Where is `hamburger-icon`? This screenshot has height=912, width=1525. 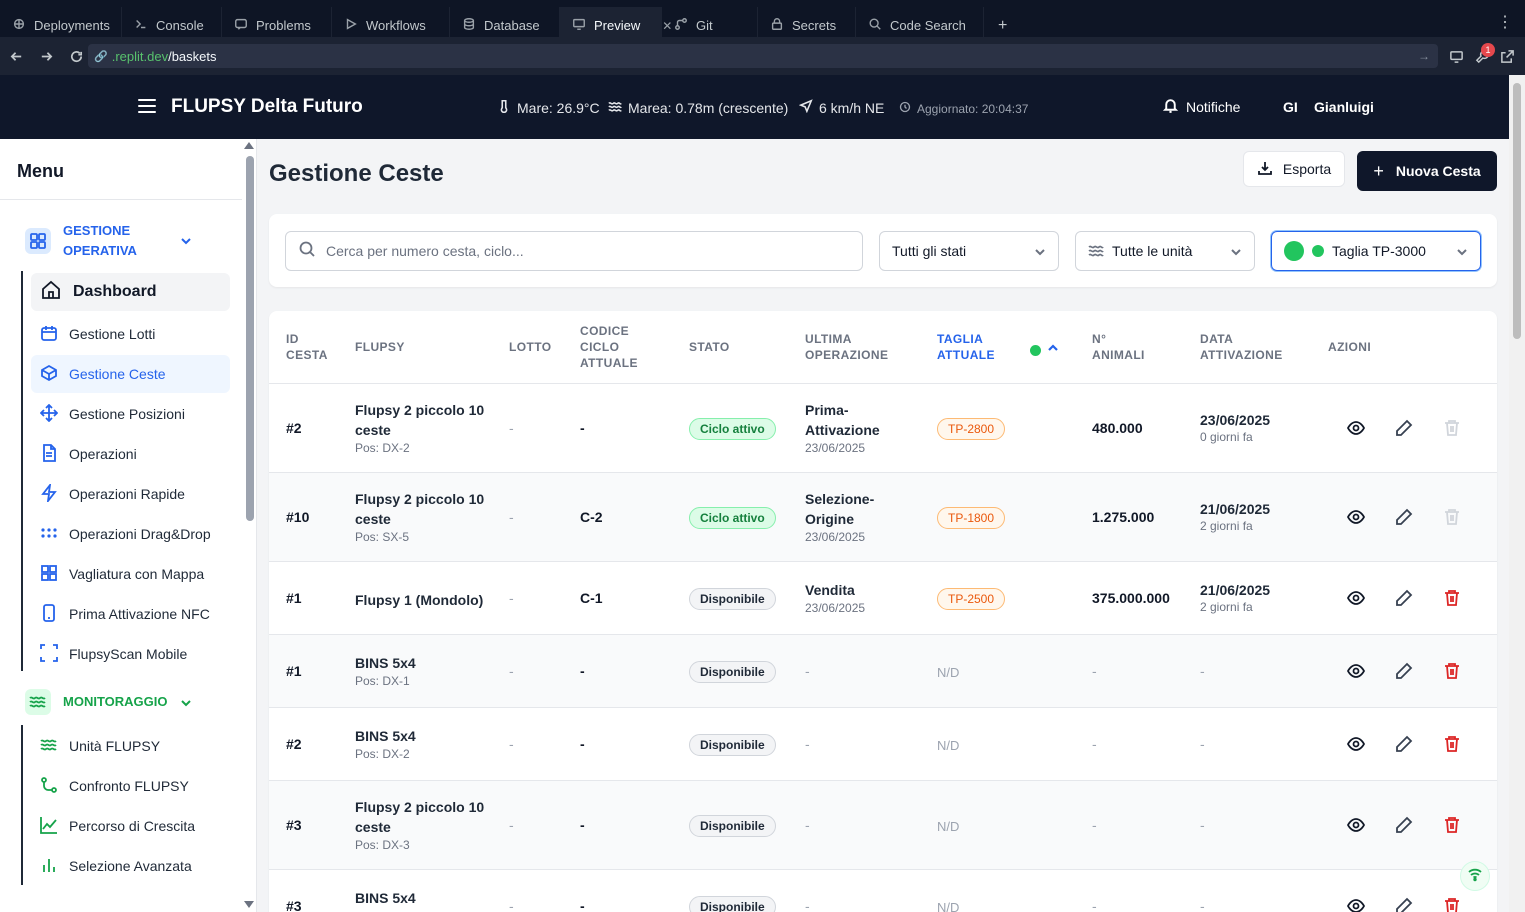
hamburger-icon is located at coordinates (147, 106).